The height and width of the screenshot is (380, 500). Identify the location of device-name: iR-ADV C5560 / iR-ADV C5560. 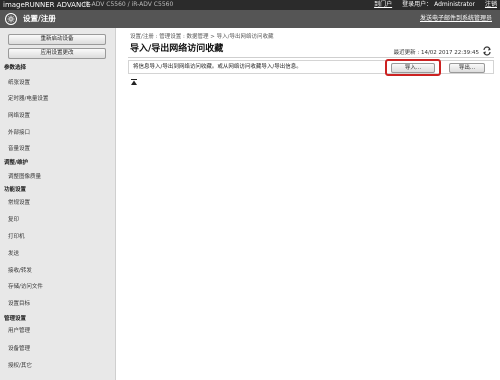
(129, 4).